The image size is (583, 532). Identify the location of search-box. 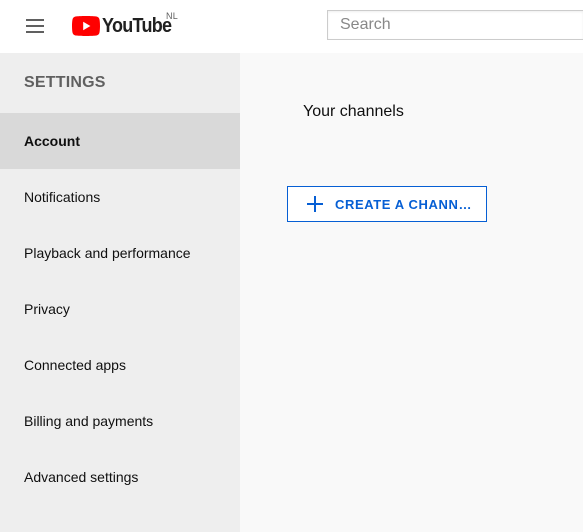
(455, 25).